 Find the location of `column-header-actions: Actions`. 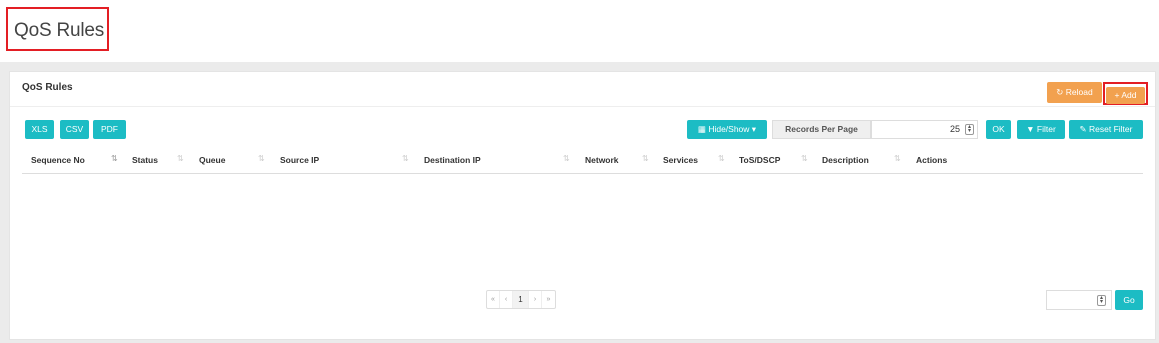

column-header-actions: Actions is located at coordinates (932, 160).